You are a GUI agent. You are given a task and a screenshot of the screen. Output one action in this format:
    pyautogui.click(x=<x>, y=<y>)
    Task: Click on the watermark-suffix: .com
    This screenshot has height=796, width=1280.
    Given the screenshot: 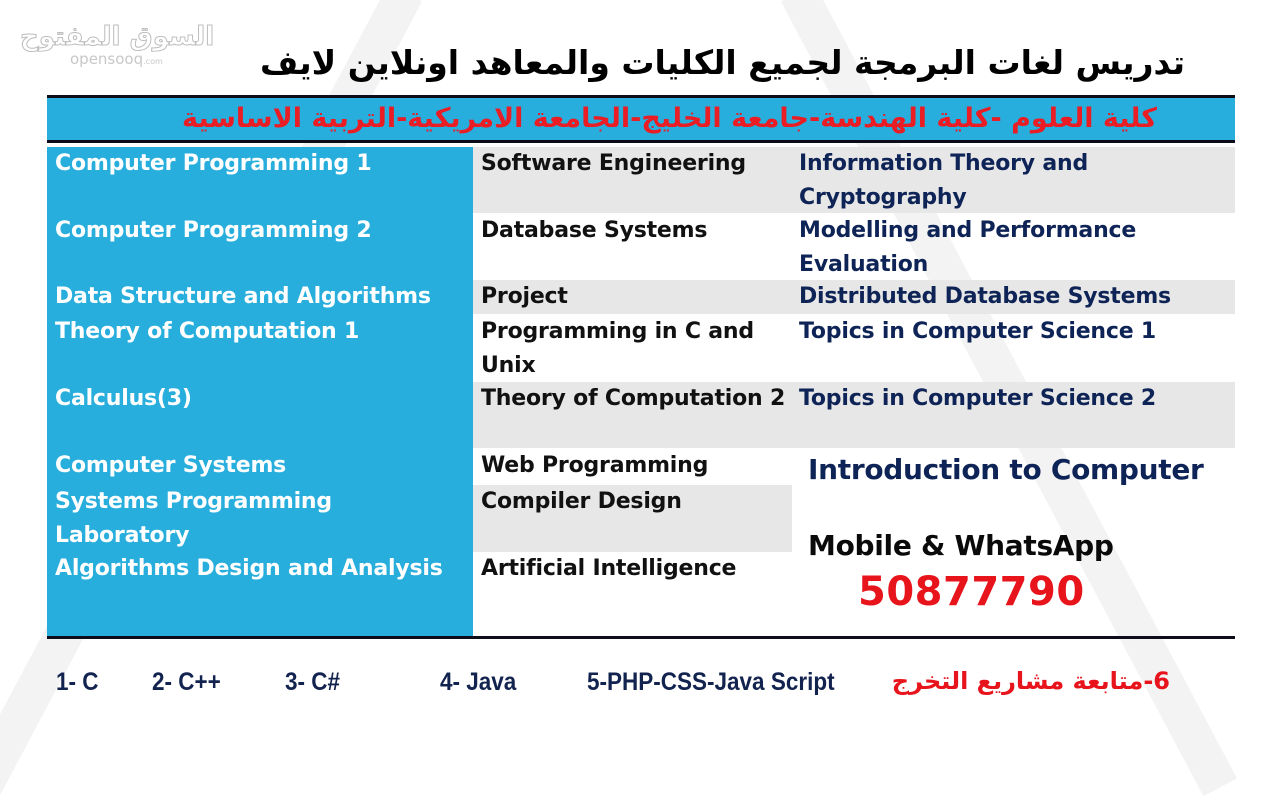 What is the action you would take?
    pyautogui.click(x=153, y=61)
    